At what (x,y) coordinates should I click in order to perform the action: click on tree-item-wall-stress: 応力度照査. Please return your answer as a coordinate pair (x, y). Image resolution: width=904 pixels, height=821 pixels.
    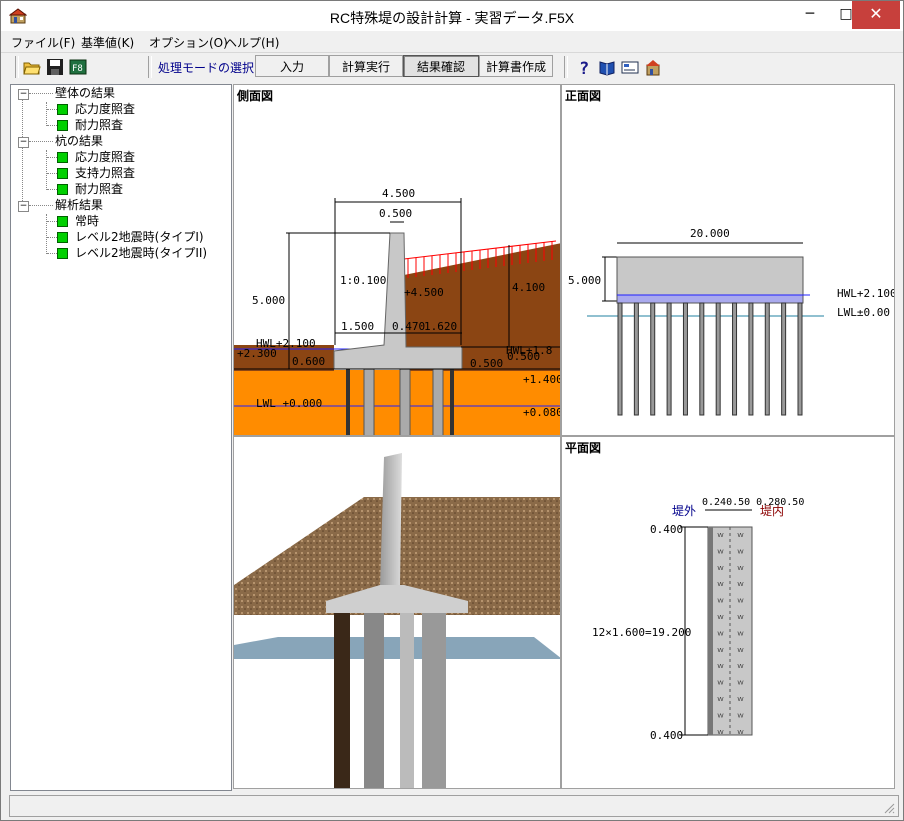
    Looking at the image, I should click on (96, 109).